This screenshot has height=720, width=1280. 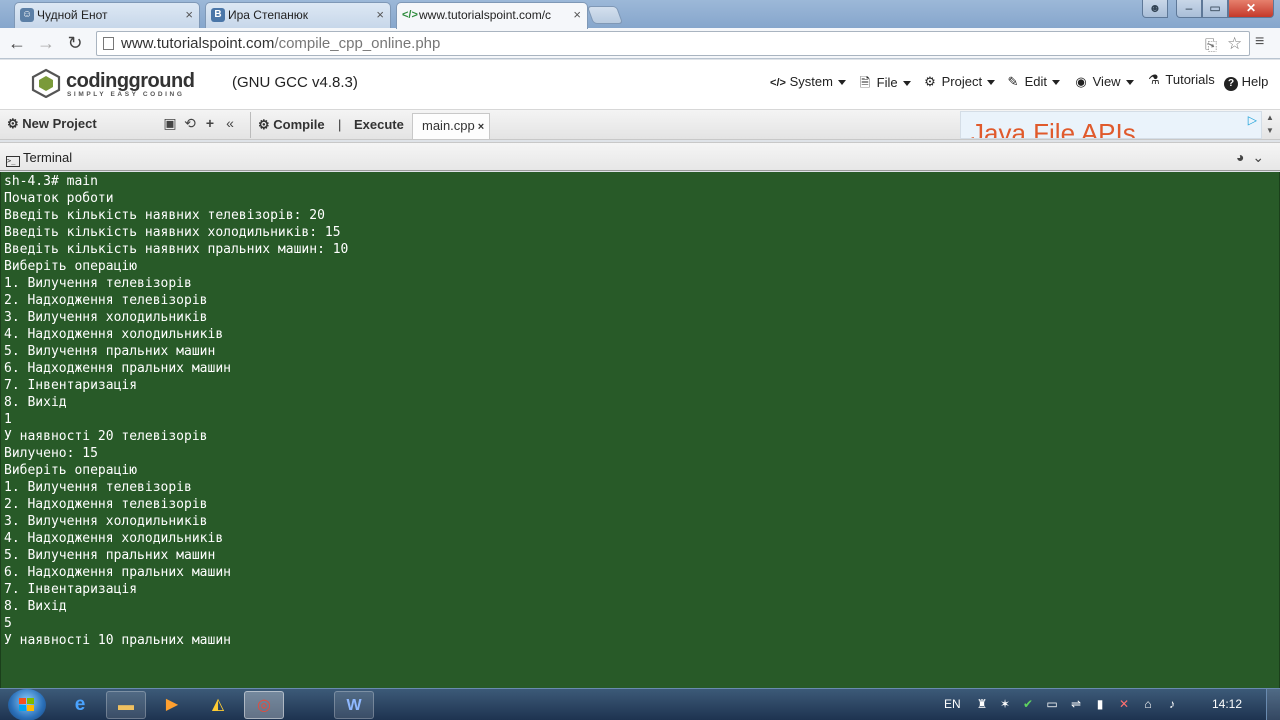 I want to click on codingground-logo-icon, so click(x=46, y=83).